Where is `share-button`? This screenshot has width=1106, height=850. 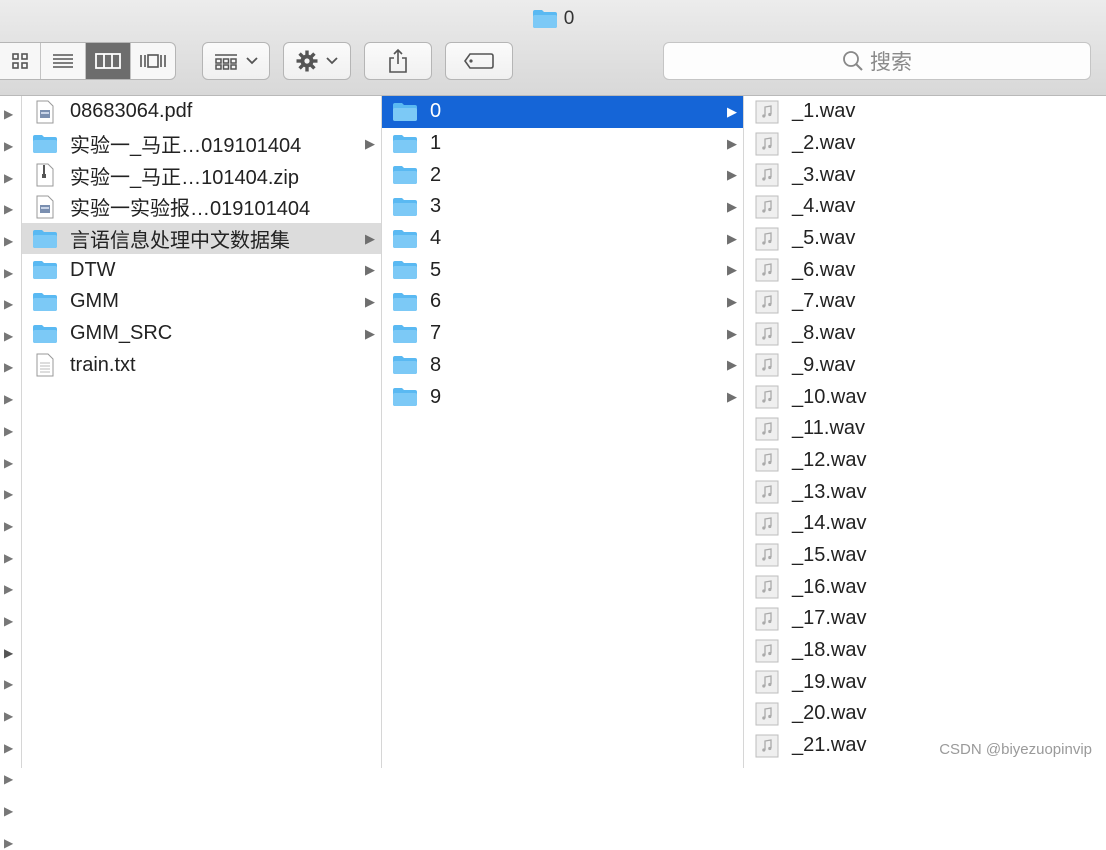
share-button is located at coordinates (398, 61).